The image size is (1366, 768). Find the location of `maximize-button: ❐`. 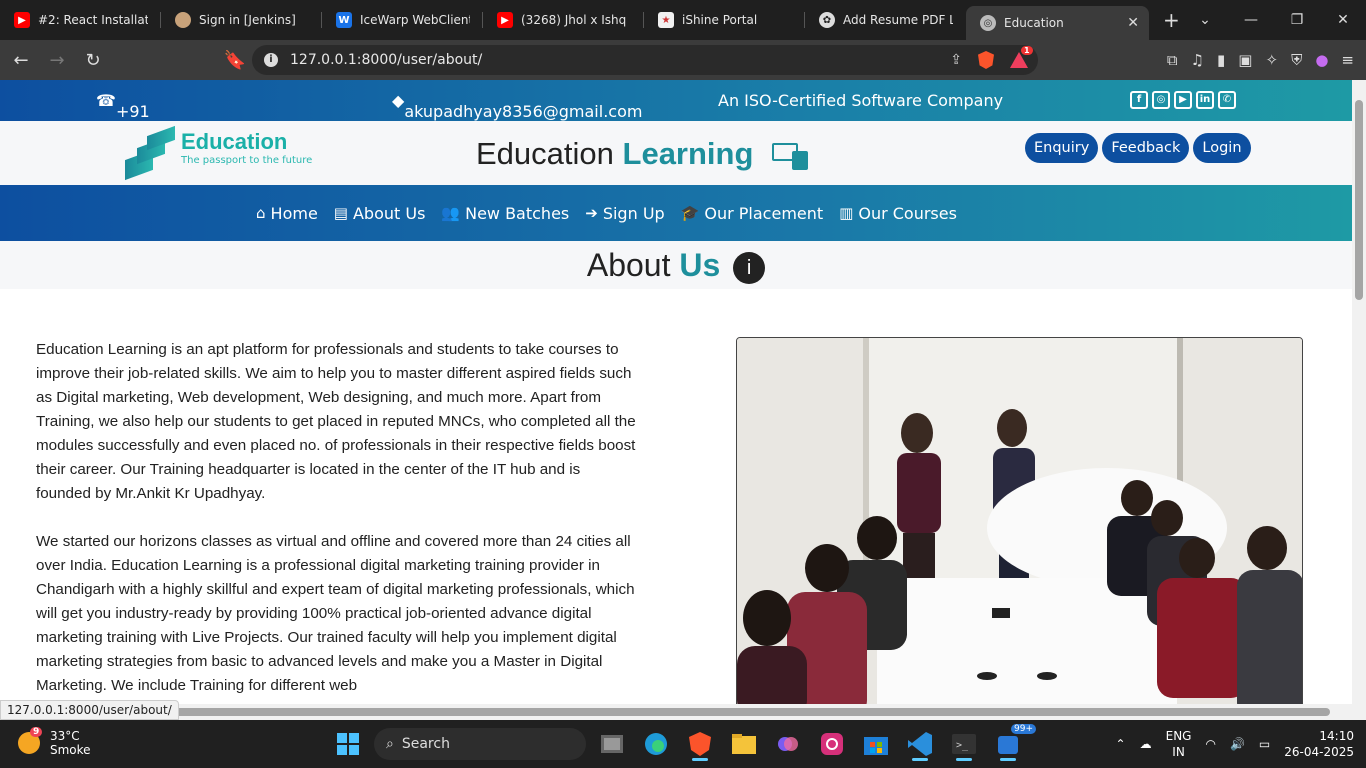

maximize-button: ❐ is located at coordinates (1297, 20).